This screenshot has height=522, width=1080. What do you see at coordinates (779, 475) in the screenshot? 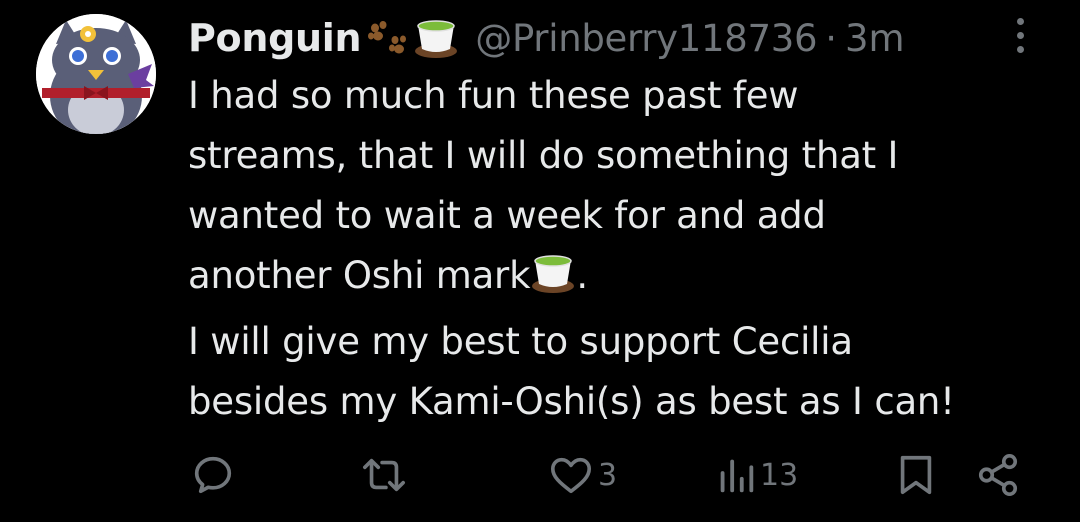
I see `views-count: 13` at bounding box center [779, 475].